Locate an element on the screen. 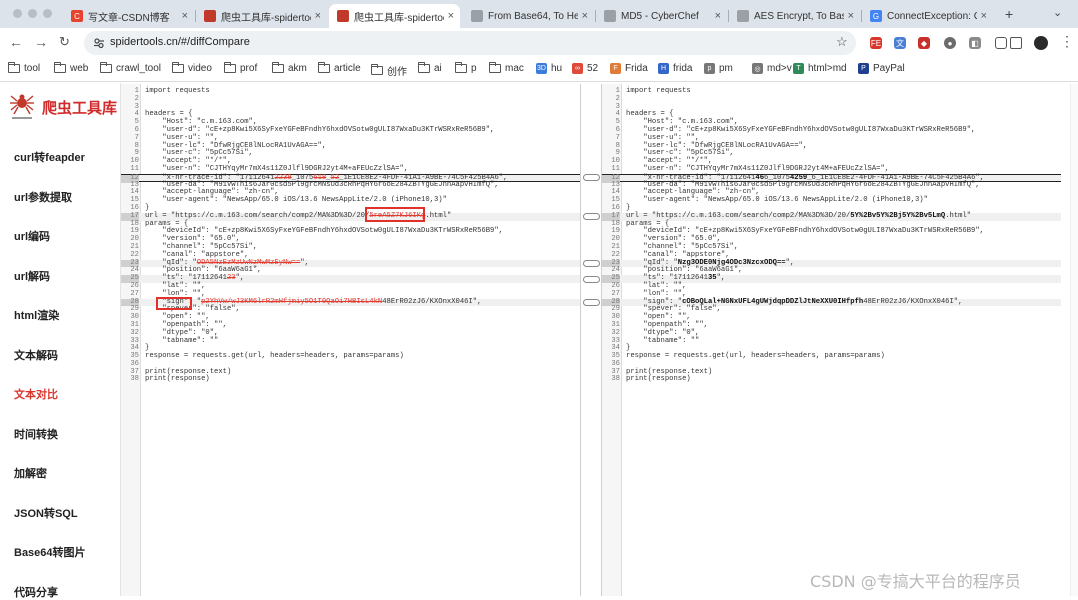  bookmark-label: Frida is located at coordinates (636, 68).